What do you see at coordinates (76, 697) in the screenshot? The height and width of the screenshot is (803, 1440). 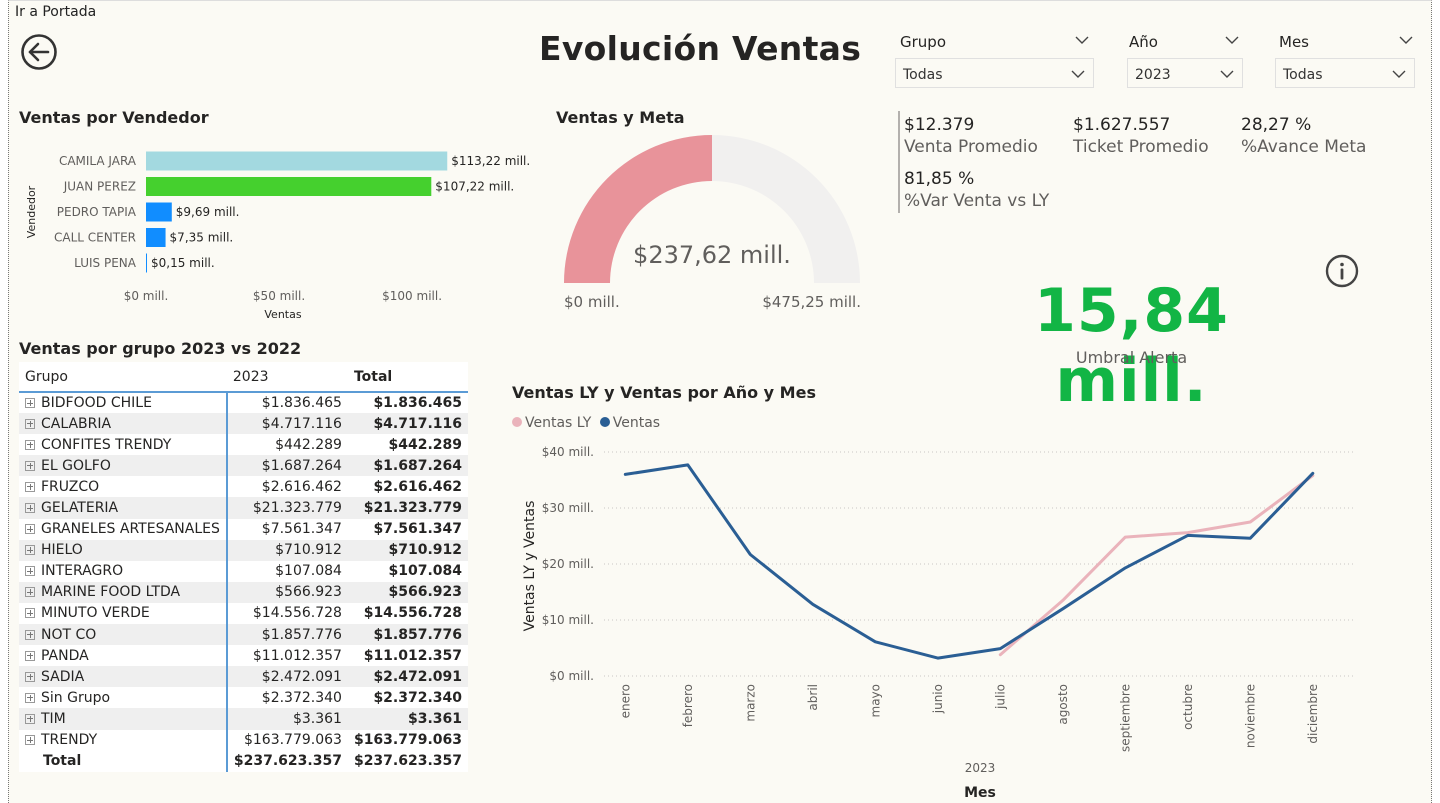 I see `grupo-name: Sin Grupo` at bounding box center [76, 697].